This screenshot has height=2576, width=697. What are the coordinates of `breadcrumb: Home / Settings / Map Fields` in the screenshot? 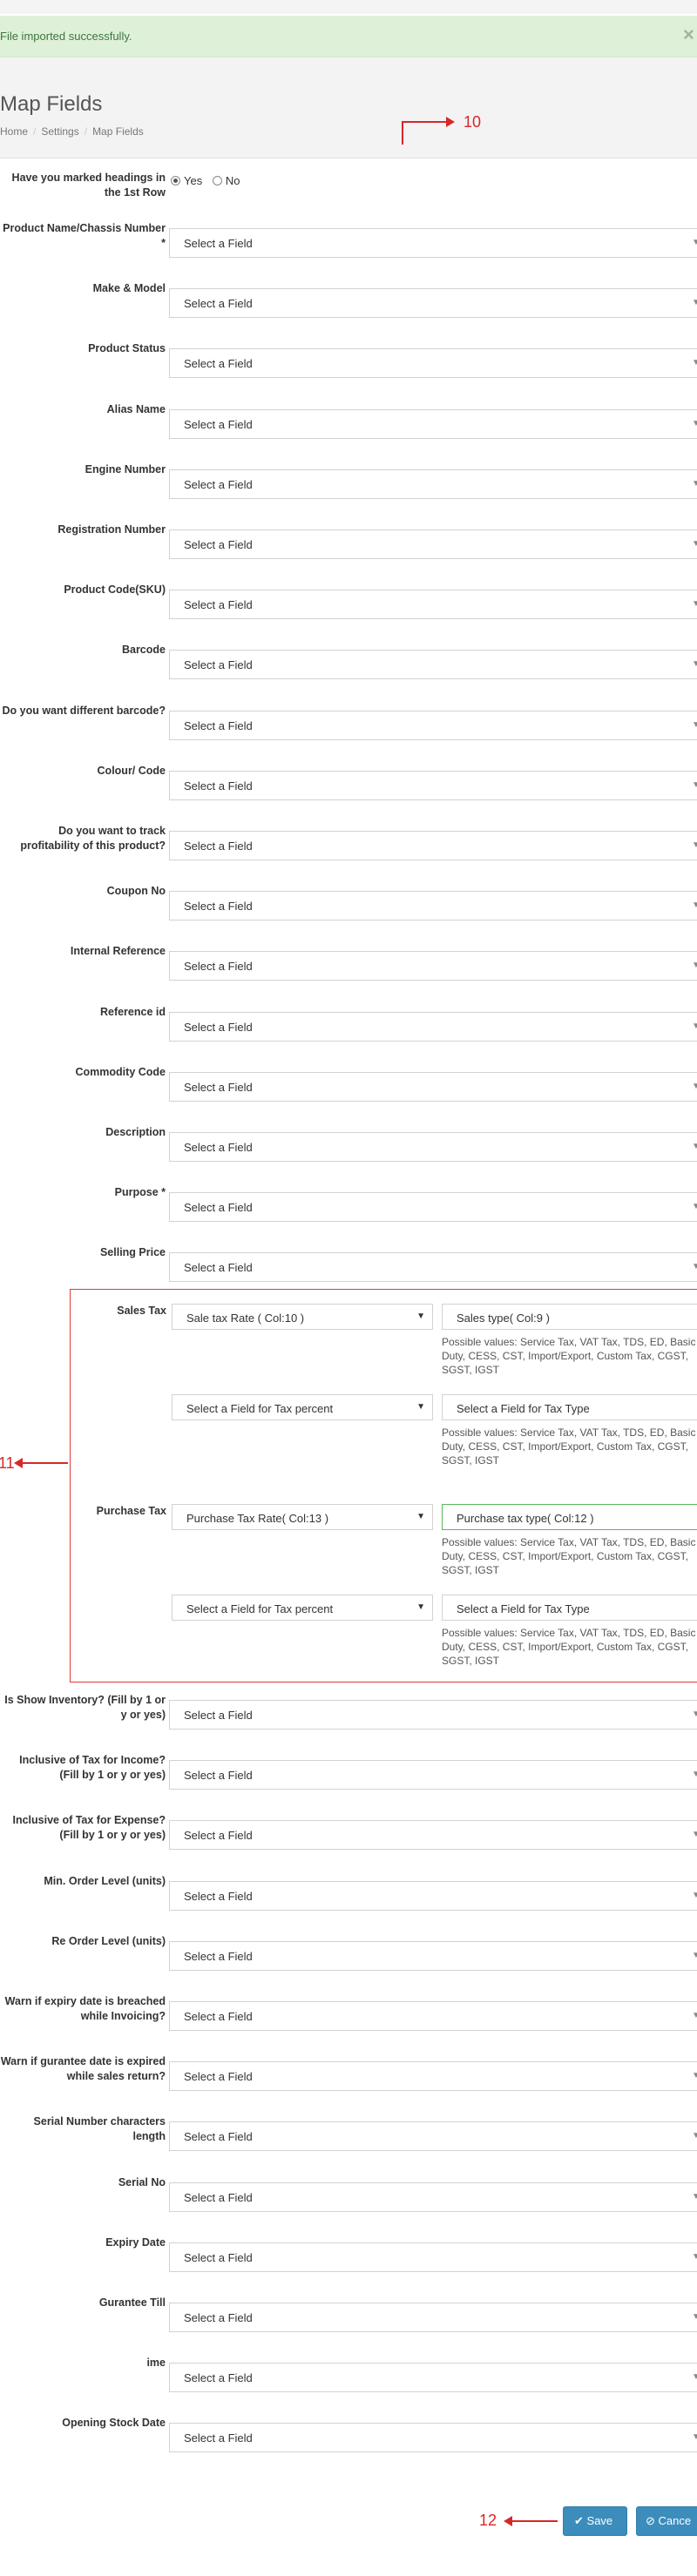 It's located at (72, 131).